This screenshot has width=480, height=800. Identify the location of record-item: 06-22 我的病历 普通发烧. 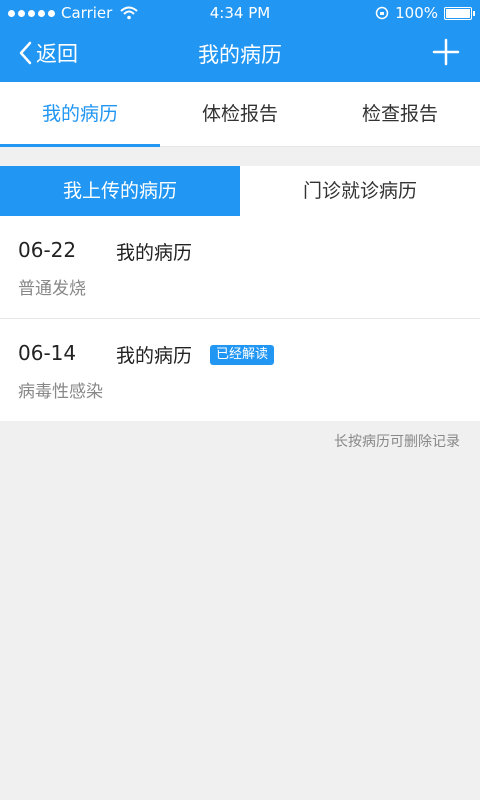
(240, 267).